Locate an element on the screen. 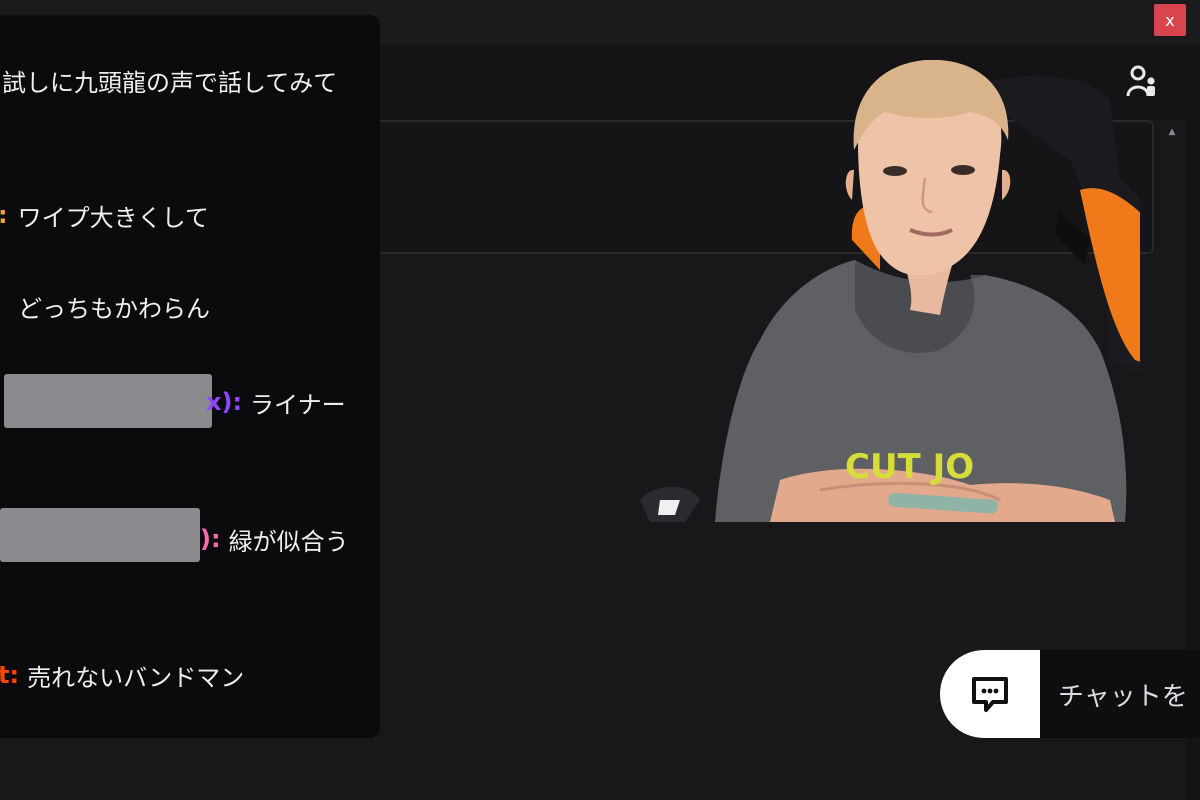 This screenshot has height=800, width=1200. chat-message: どっちもかわらん is located at coordinates (195, 306).